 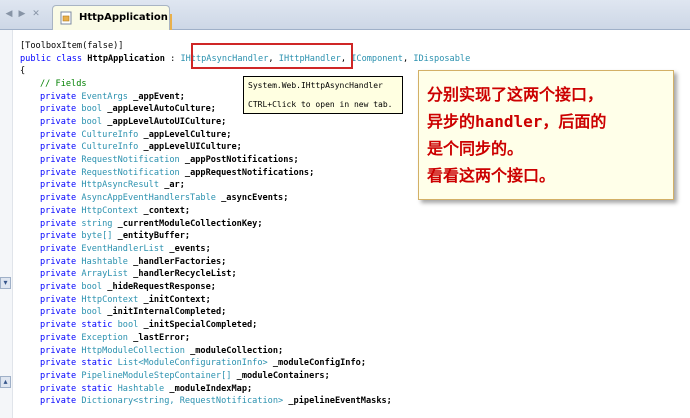 What do you see at coordinates (69, 58) in the screenshot?
I see `modifier-class: class` at bounding box center [69, 58].